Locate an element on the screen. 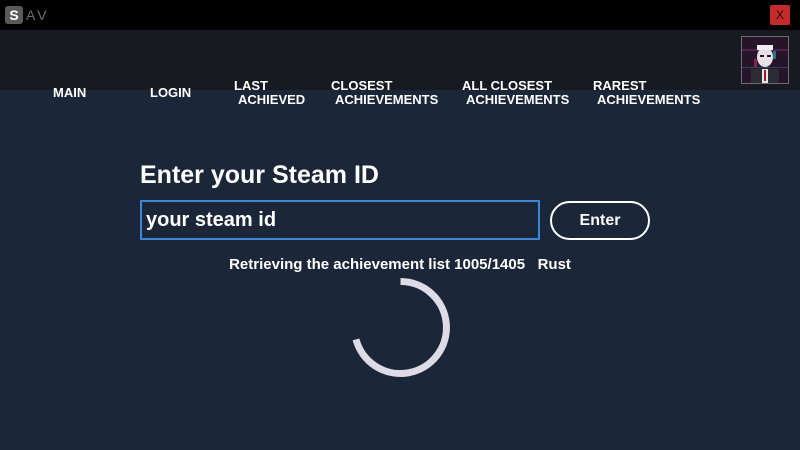 Image resolution: width=800 pixels, height=450 pixels. nav-item-label: LOGIN is located at coordinates (171, 92).